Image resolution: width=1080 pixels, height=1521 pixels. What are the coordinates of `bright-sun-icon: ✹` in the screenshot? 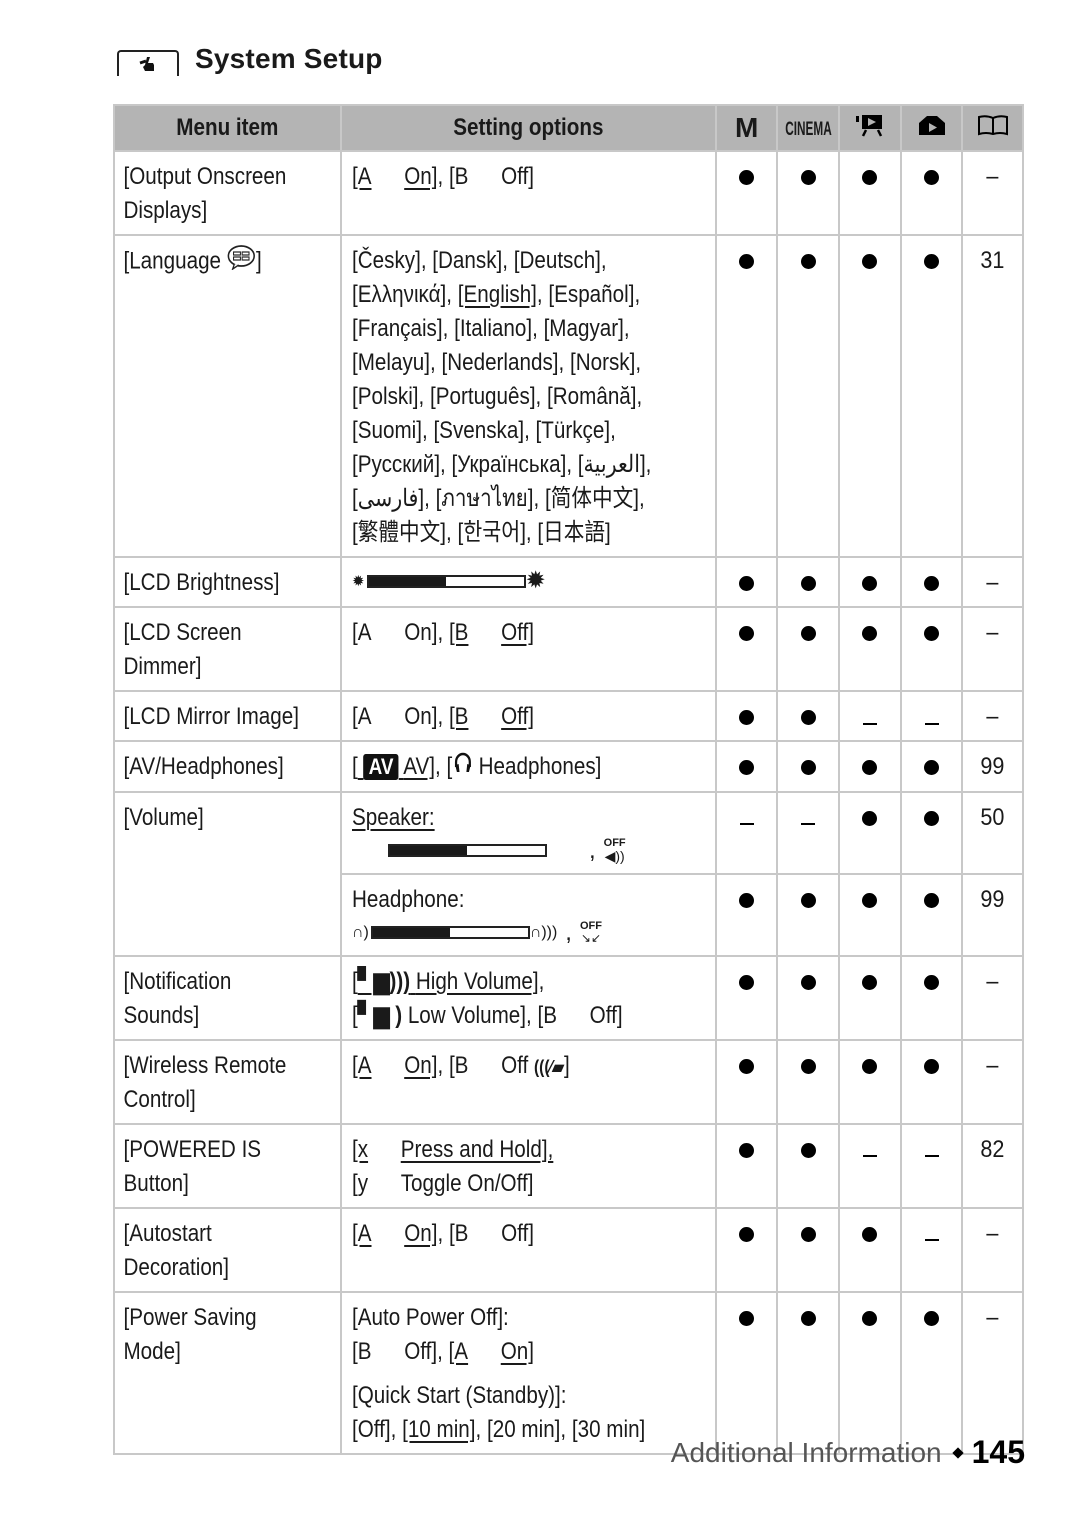 It's located at (535, 580).